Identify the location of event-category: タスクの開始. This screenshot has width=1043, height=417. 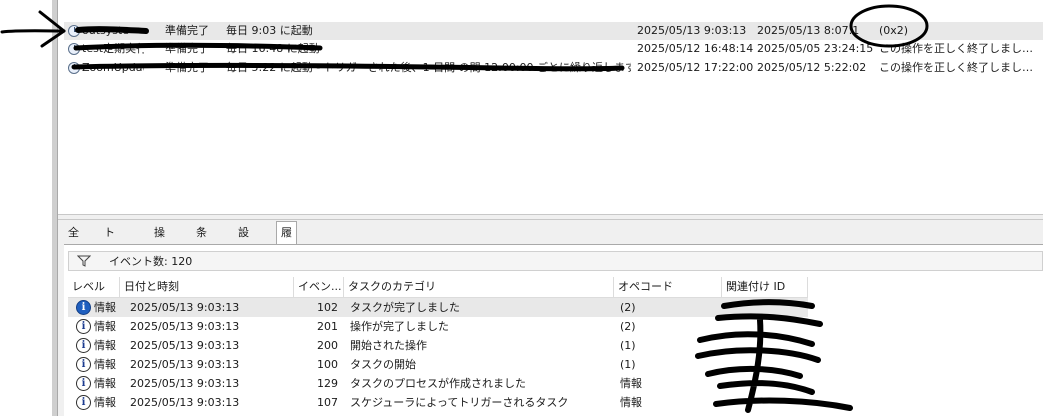
(383, 364).